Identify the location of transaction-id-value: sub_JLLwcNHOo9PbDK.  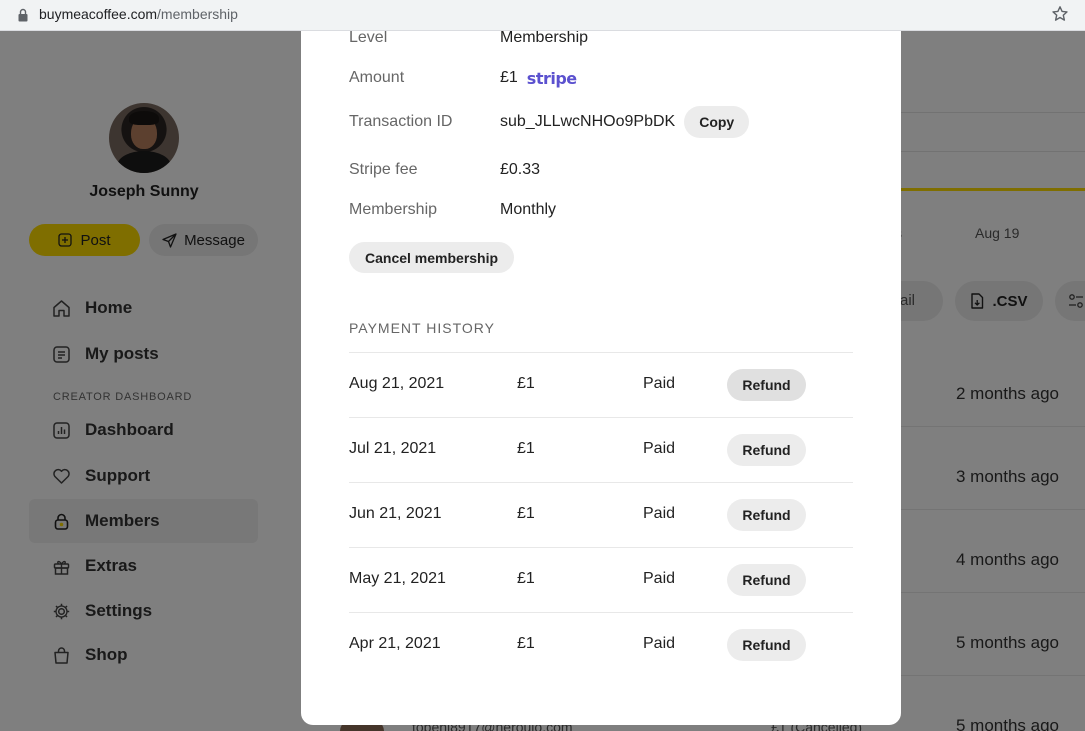
(588, 121).